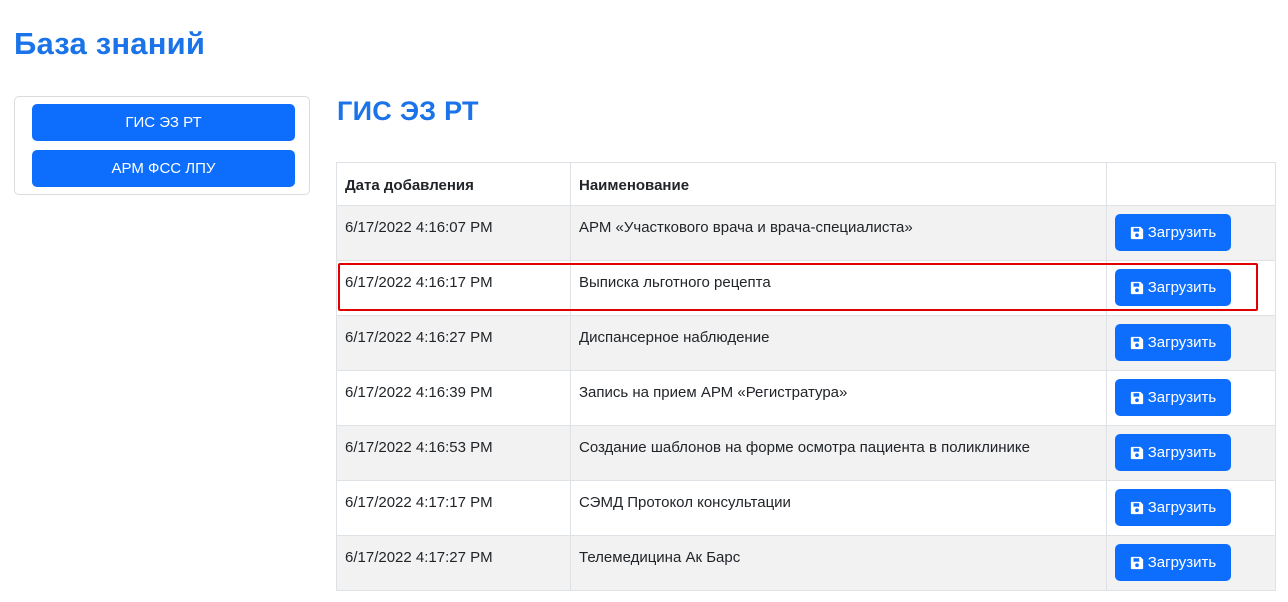 The image size is (1288, 602). Describe the element at coordinates (453, 563) in the screenshot. I see `row-date: 6/17/2022 4:17:27 PM` at that location.